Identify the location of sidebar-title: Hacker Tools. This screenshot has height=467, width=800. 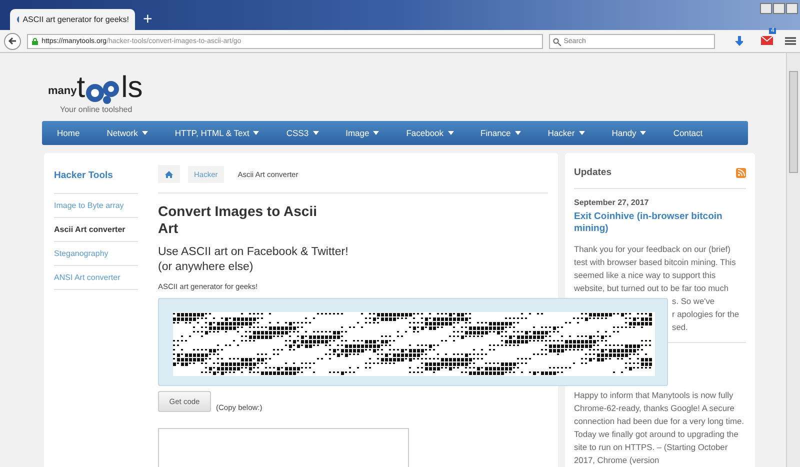
(96, 179).